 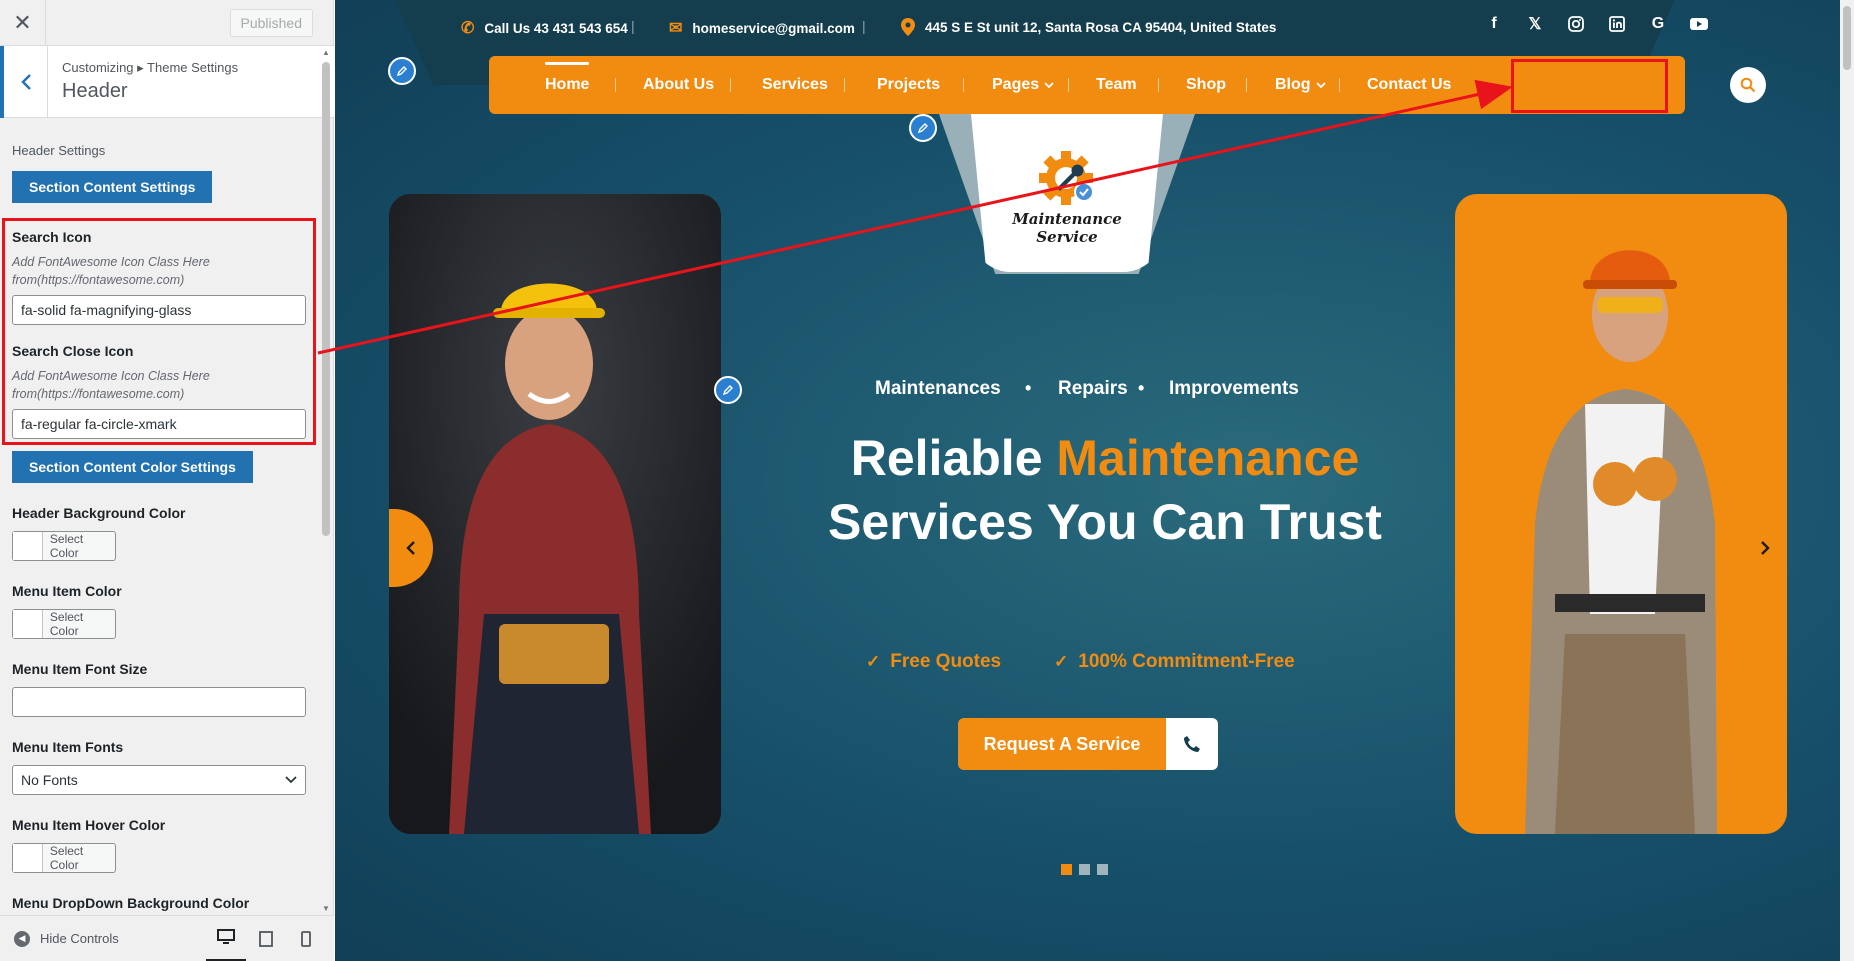 I want to click on nav-pages: Pages, so click(x=1023, y=85).